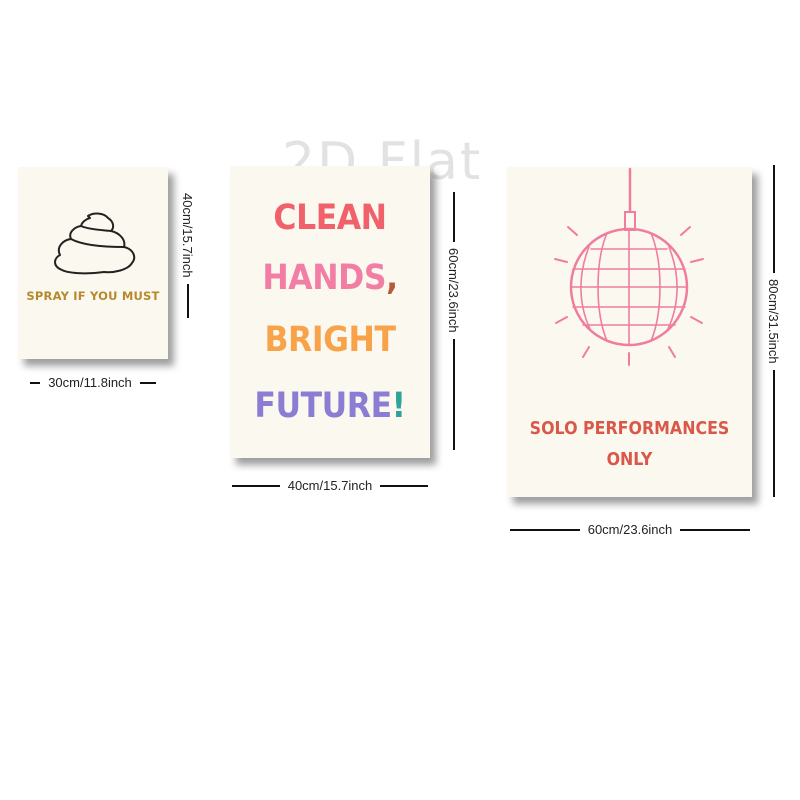  Describe the element at coordinates (630, 529) in the screenshot. I see `width-dimension-large: 60cm/23.6inch` at that location.